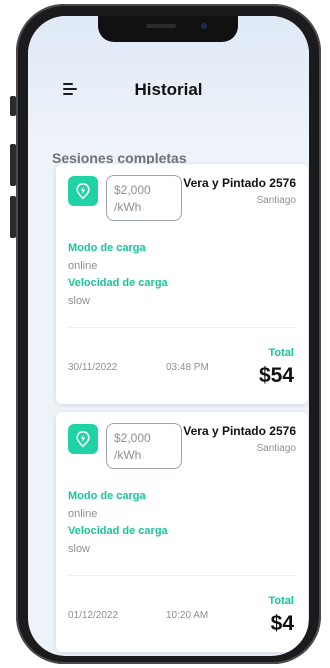 The height and width of the screenshot is (668, 330). Describe the element at coordinates (282, 623) in the screenshot. I see `total-value: $4` at that location.